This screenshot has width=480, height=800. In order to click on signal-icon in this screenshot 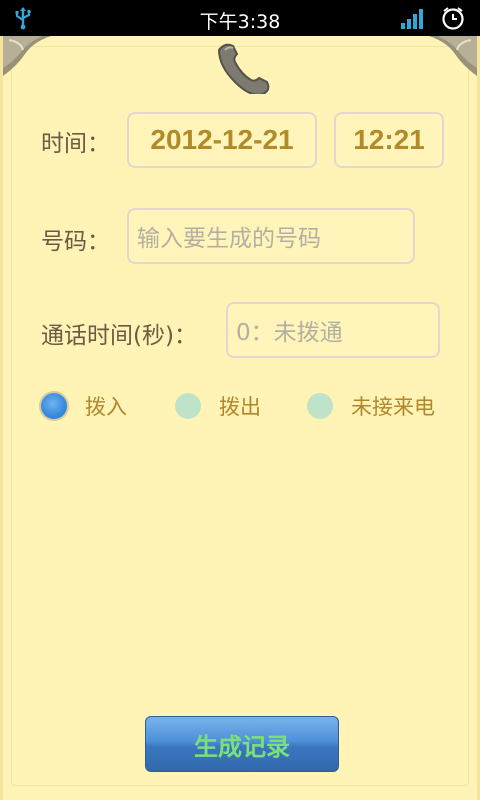, I will do `click(412, 19)`.